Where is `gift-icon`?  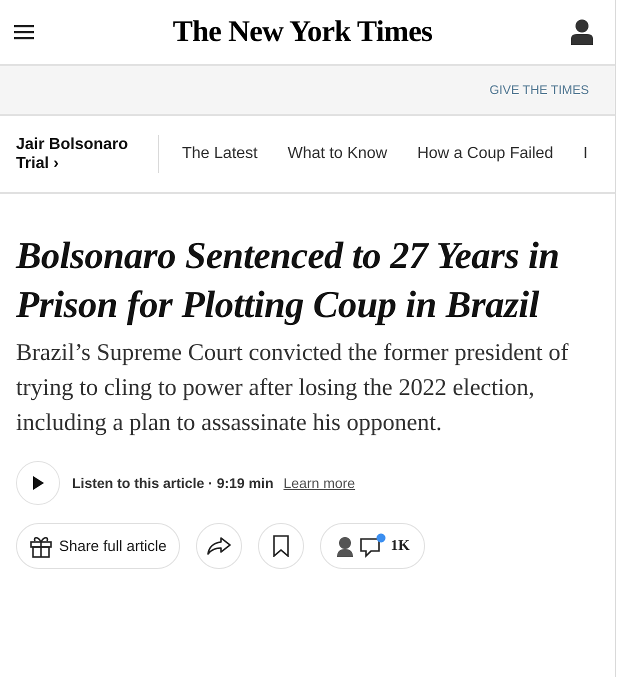
gift-icon is located at coordinates (41, 546).